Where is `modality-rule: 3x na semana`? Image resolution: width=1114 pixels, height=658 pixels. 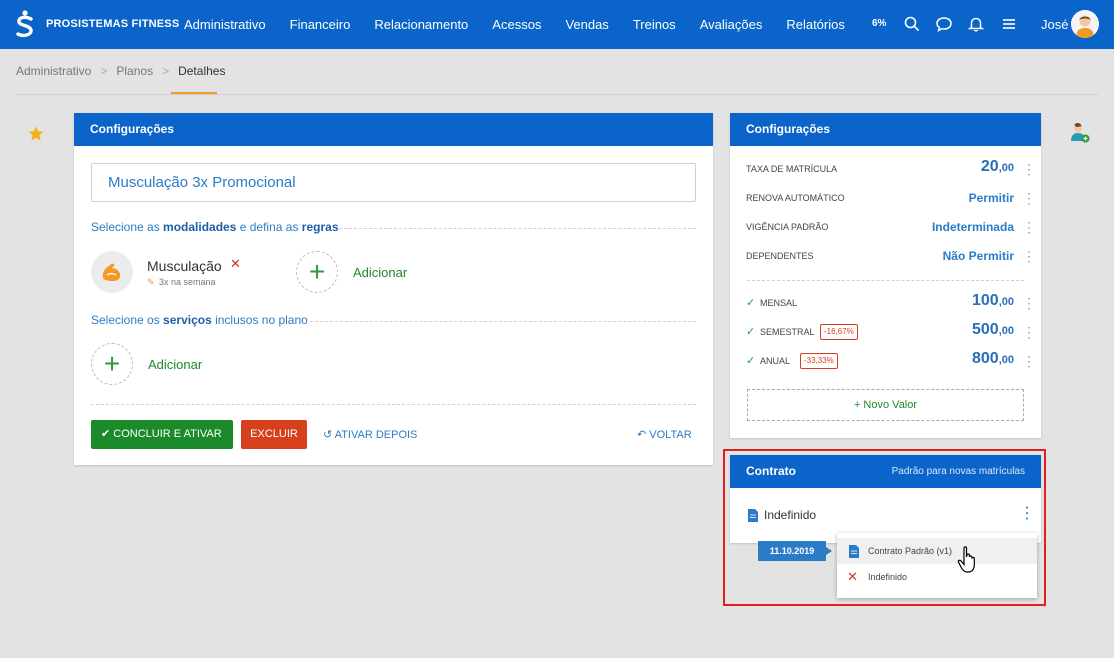
modality-rule: 3x na semana is located at coordinates (187, 282).